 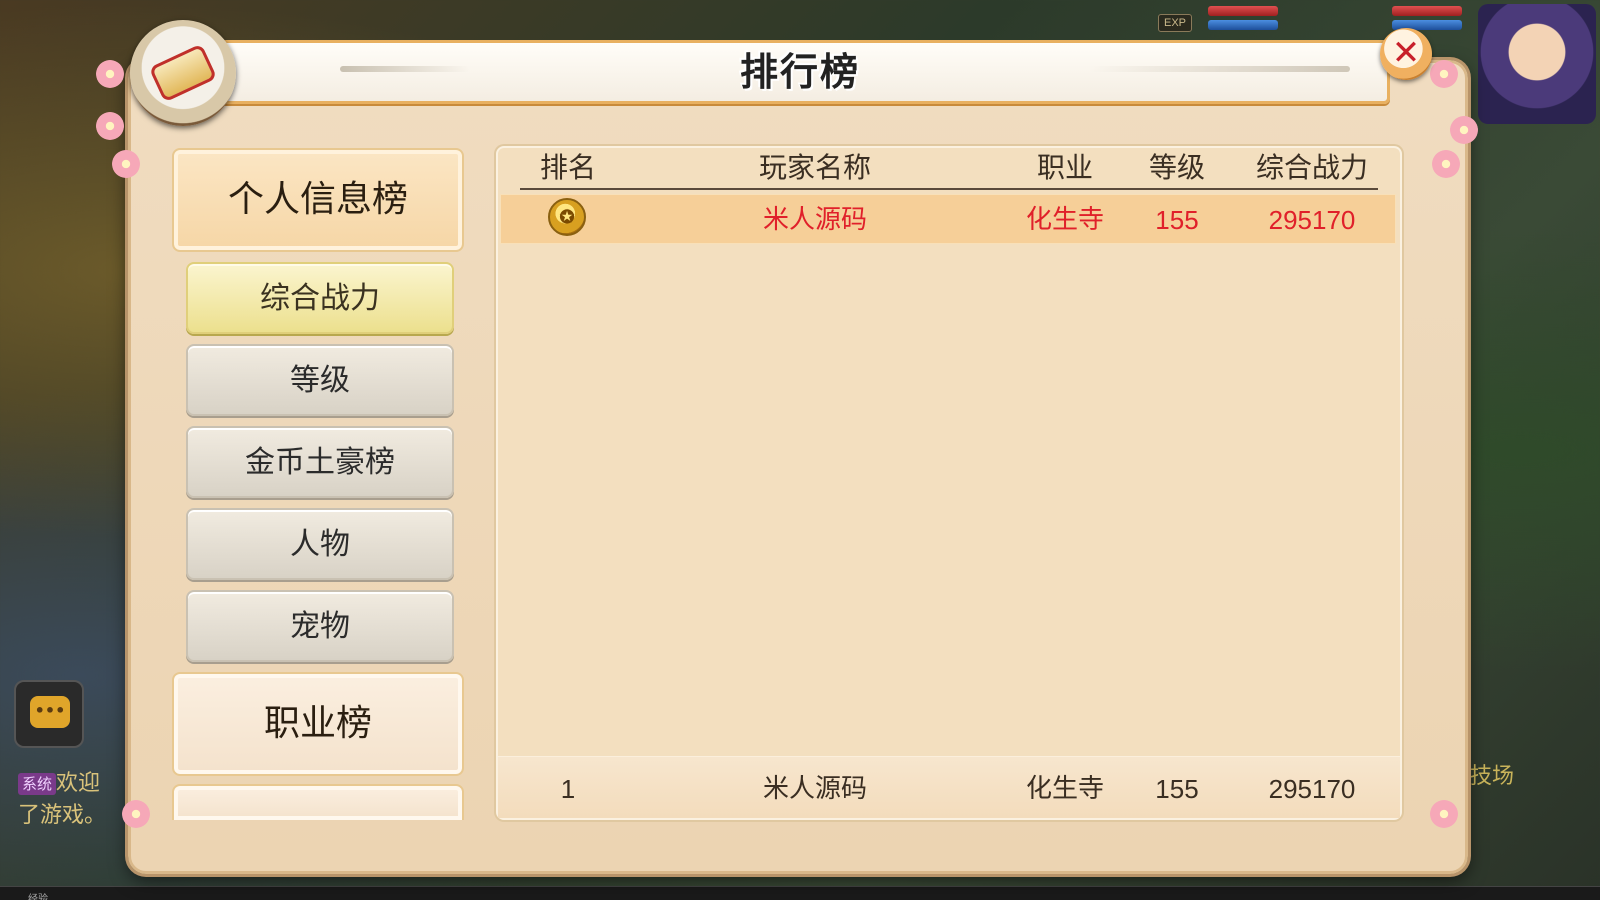 What do you see at coordinates (1406, 54) in the screenshot?
I see `close-icon: ✕` at bounding box center [1406, 54].